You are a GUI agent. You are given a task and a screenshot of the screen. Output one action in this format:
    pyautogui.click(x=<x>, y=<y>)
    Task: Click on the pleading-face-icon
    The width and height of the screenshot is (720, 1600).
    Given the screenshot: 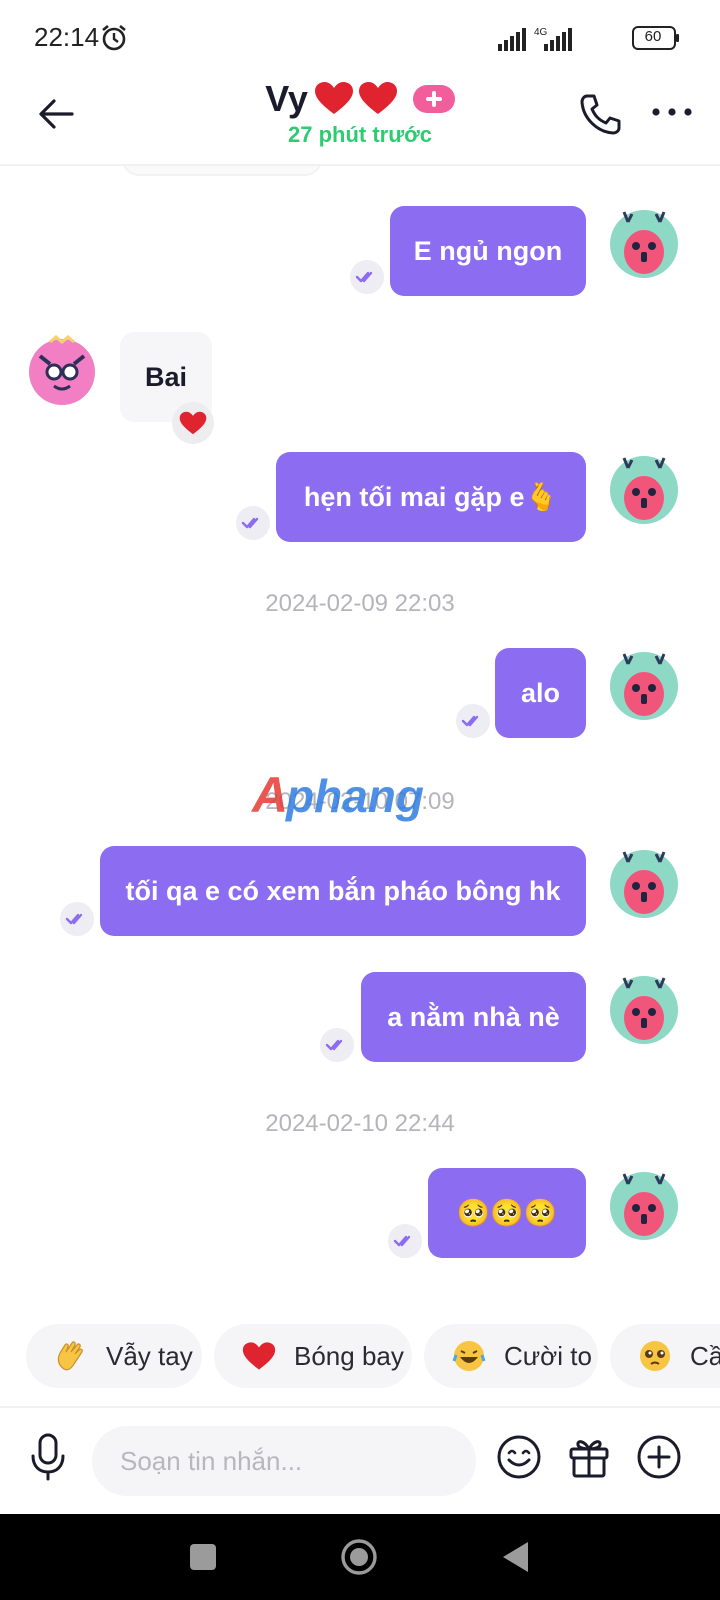 What is the action you would take?
    pyautogui.click(x=655, y=1356)
    